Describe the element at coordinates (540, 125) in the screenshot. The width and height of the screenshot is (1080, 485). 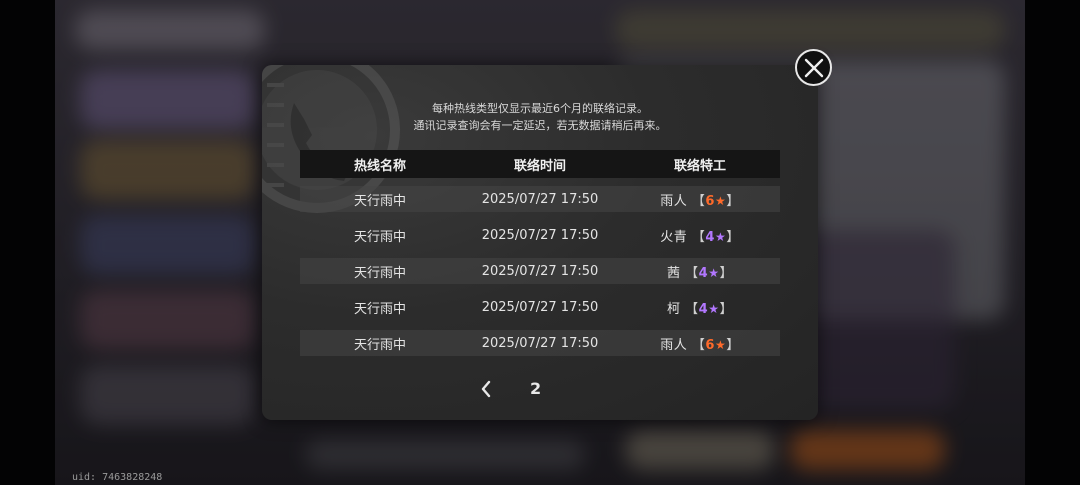
I see `notice-line-2: 通讯记录查询会有一定延迟，若无数据请稍后再来。` at that location.